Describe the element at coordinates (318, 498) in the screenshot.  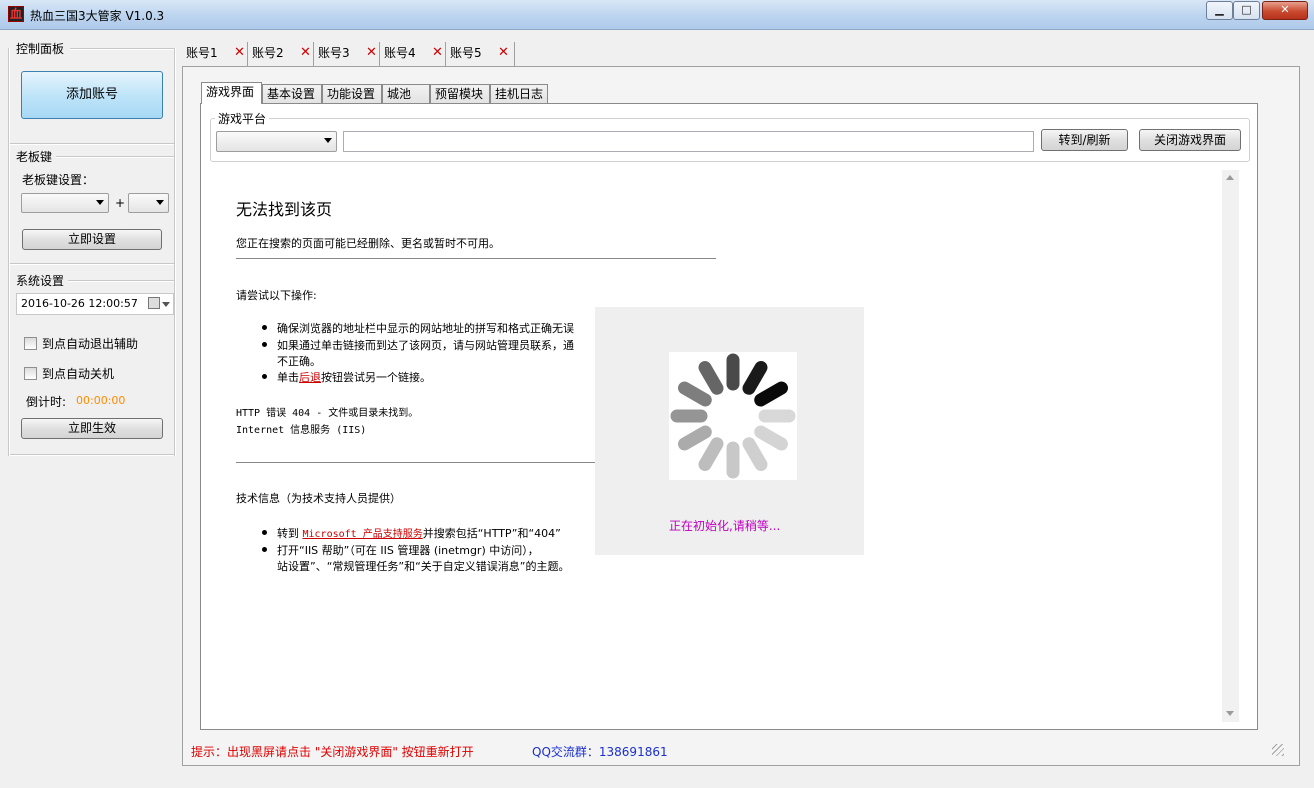
I see `tech-title: 技术信息（为技术支持人员提供）` at that location.